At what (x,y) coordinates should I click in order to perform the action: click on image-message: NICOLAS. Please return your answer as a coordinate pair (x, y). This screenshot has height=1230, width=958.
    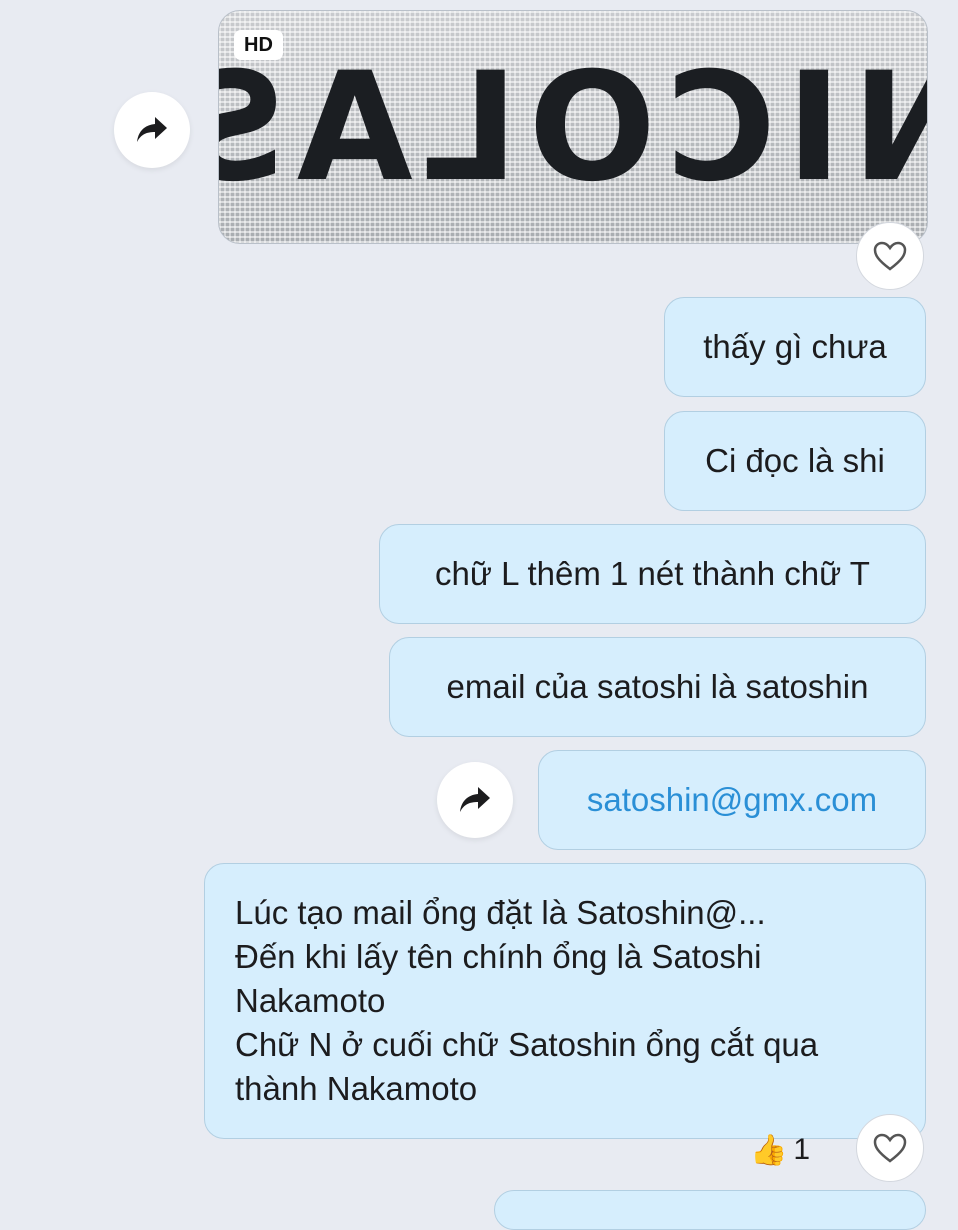
    Looking at the image, I should click on (573, 127).